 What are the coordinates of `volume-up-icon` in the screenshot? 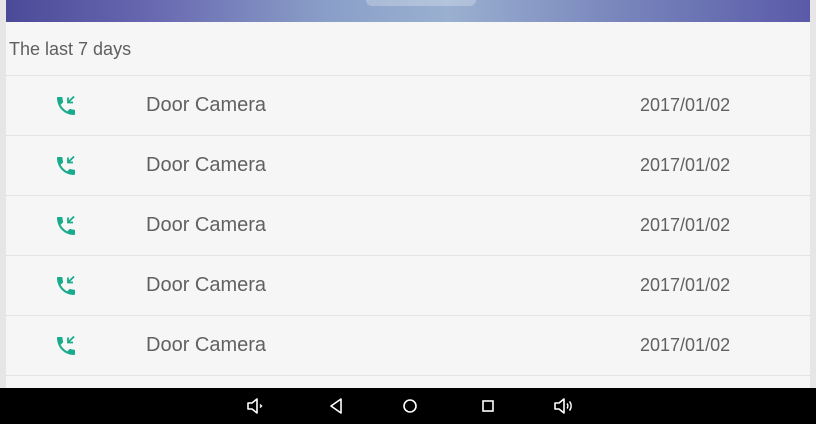 It's located at (564, 406).